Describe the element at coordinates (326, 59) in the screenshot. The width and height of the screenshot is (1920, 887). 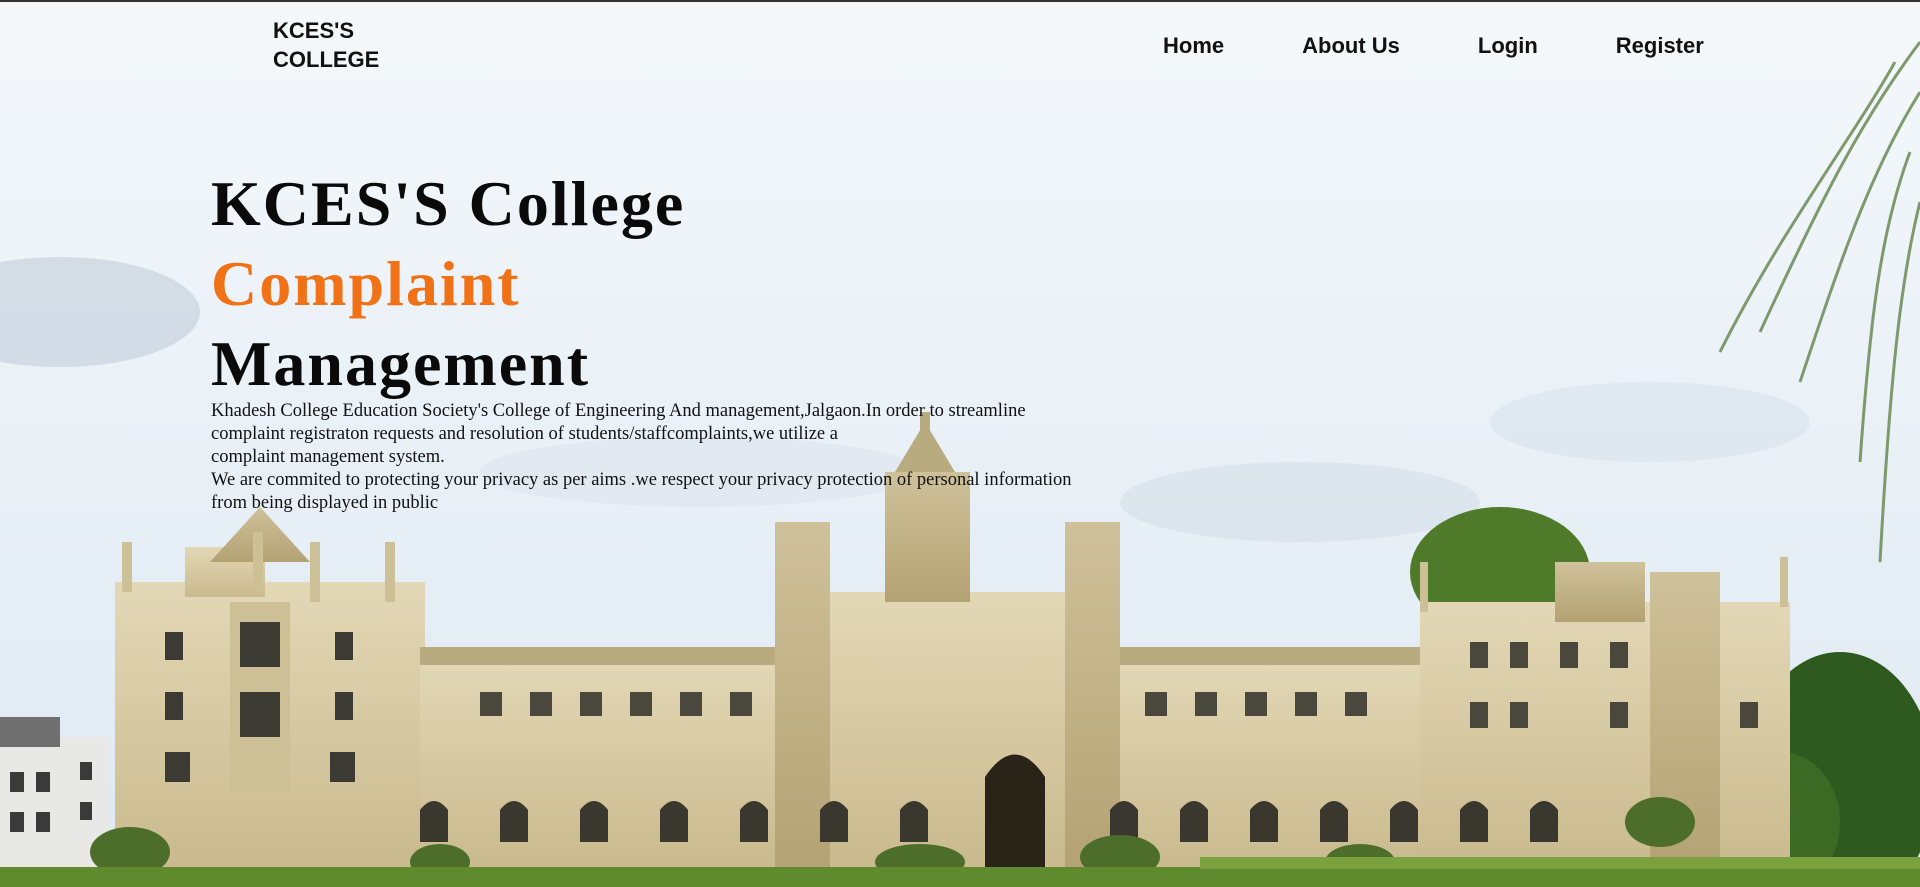
I see `brand-line-2: COLLEGE` at that location.